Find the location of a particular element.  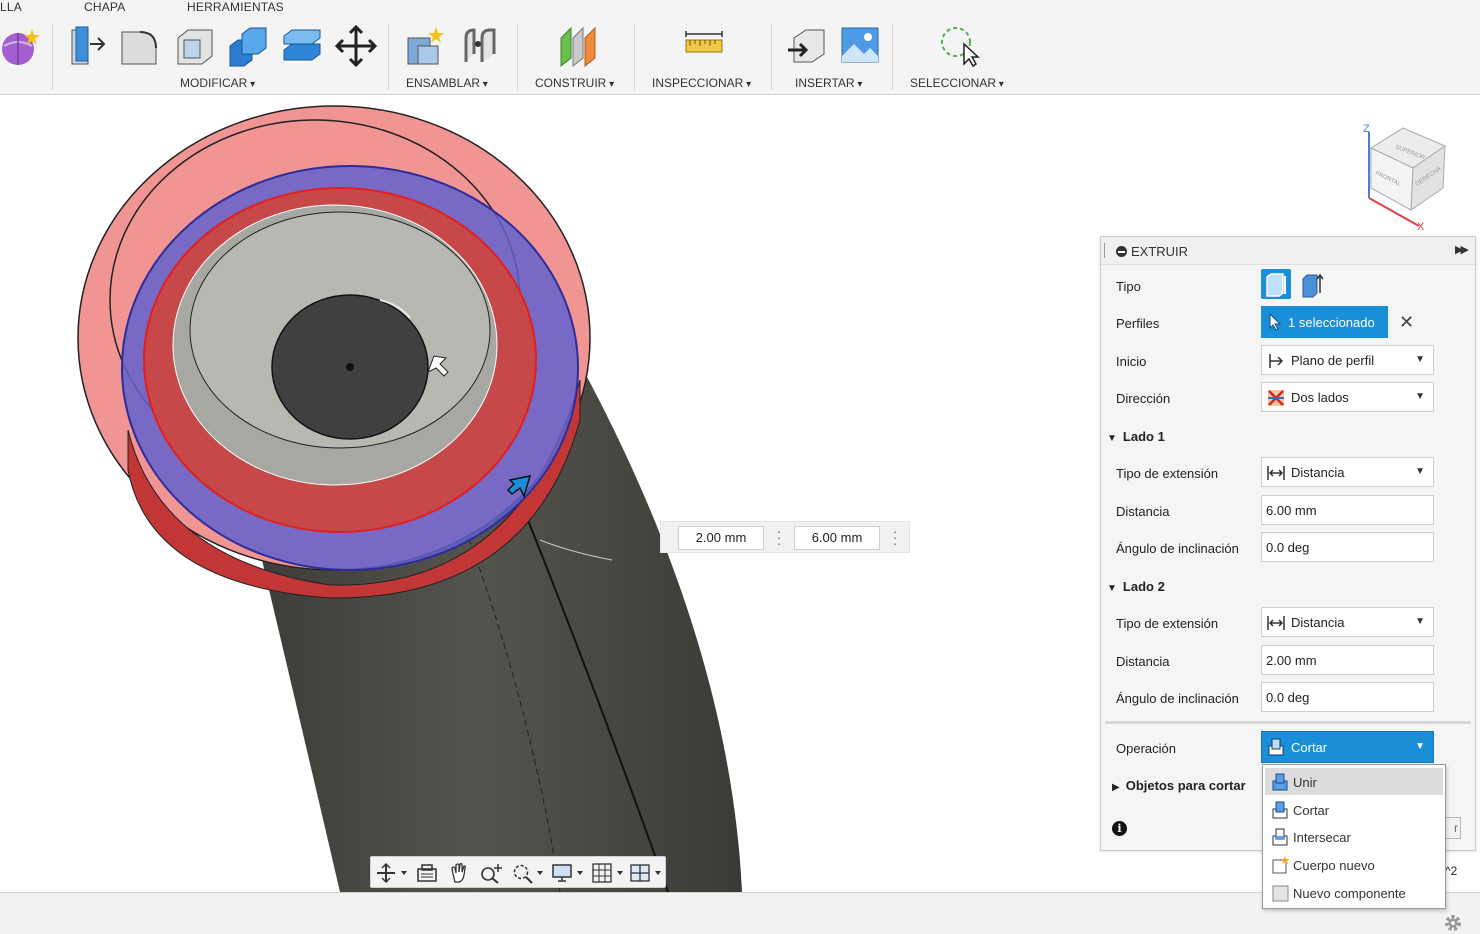

operacion-value: Cortar is located at coordinates (1309, 747).